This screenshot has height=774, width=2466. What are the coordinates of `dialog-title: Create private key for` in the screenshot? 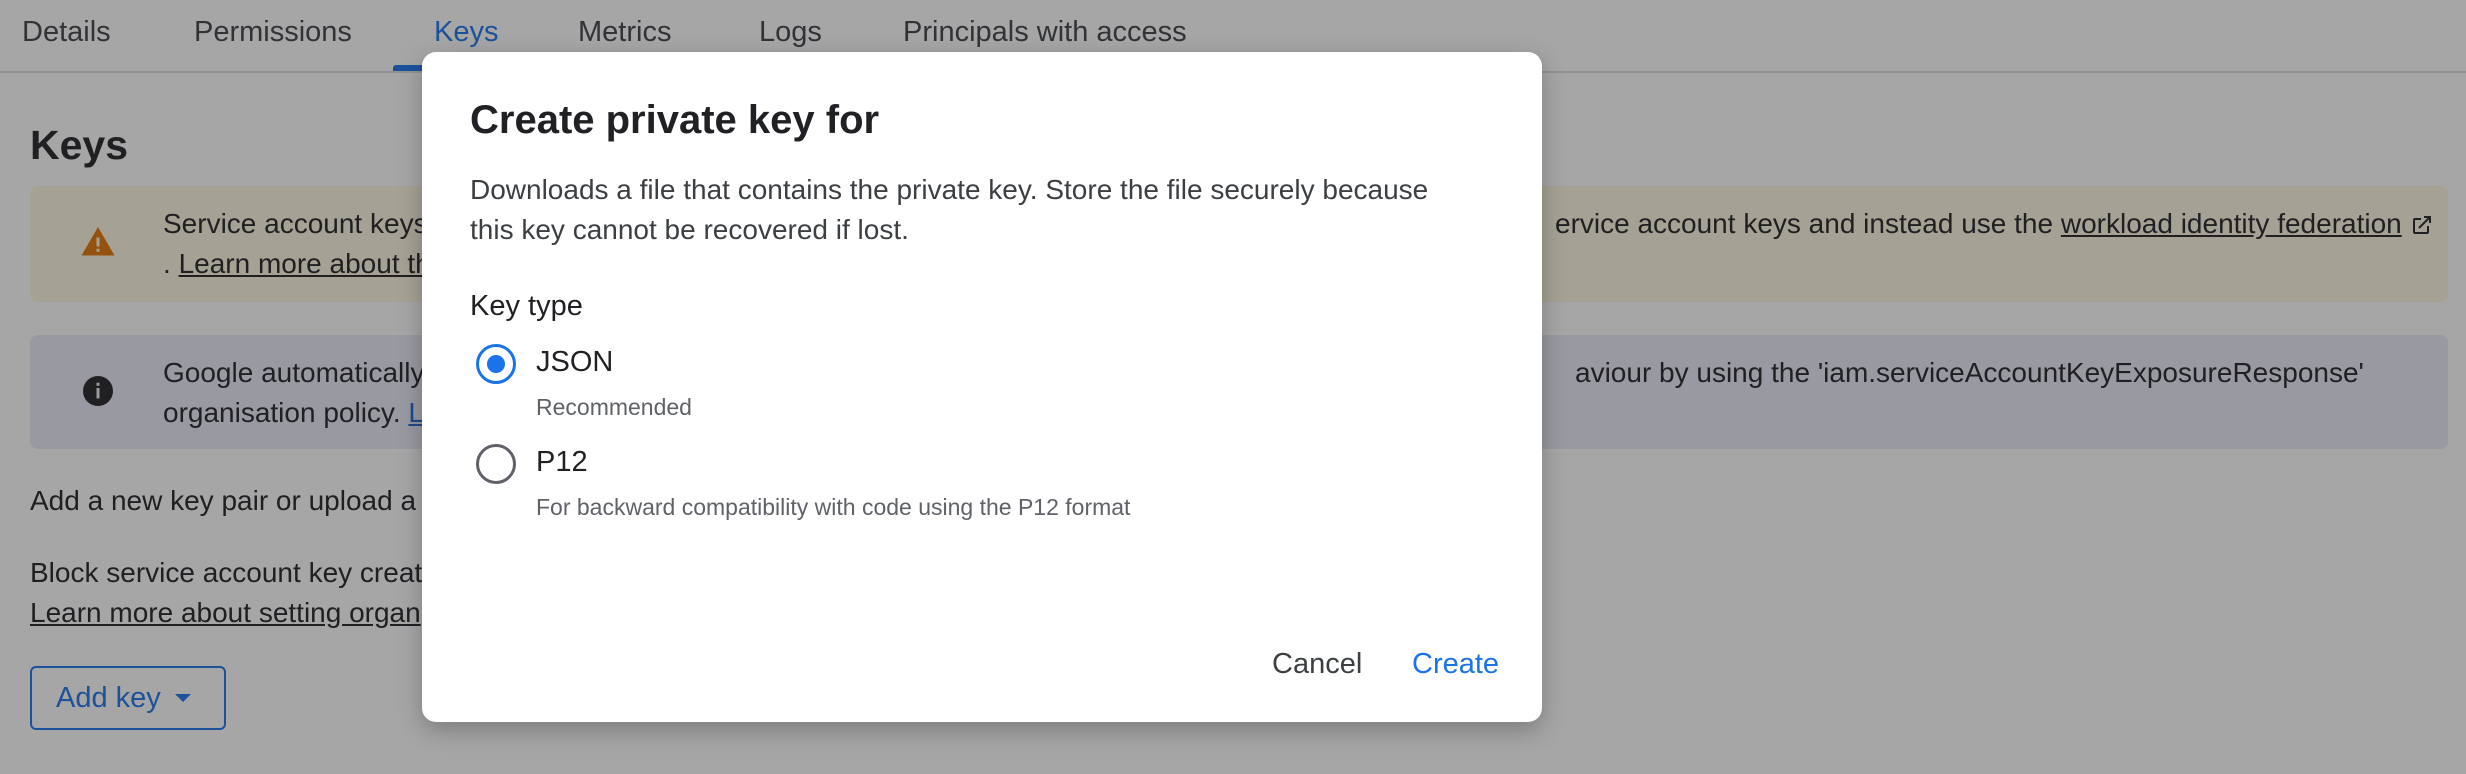 It's located at (675, 120).